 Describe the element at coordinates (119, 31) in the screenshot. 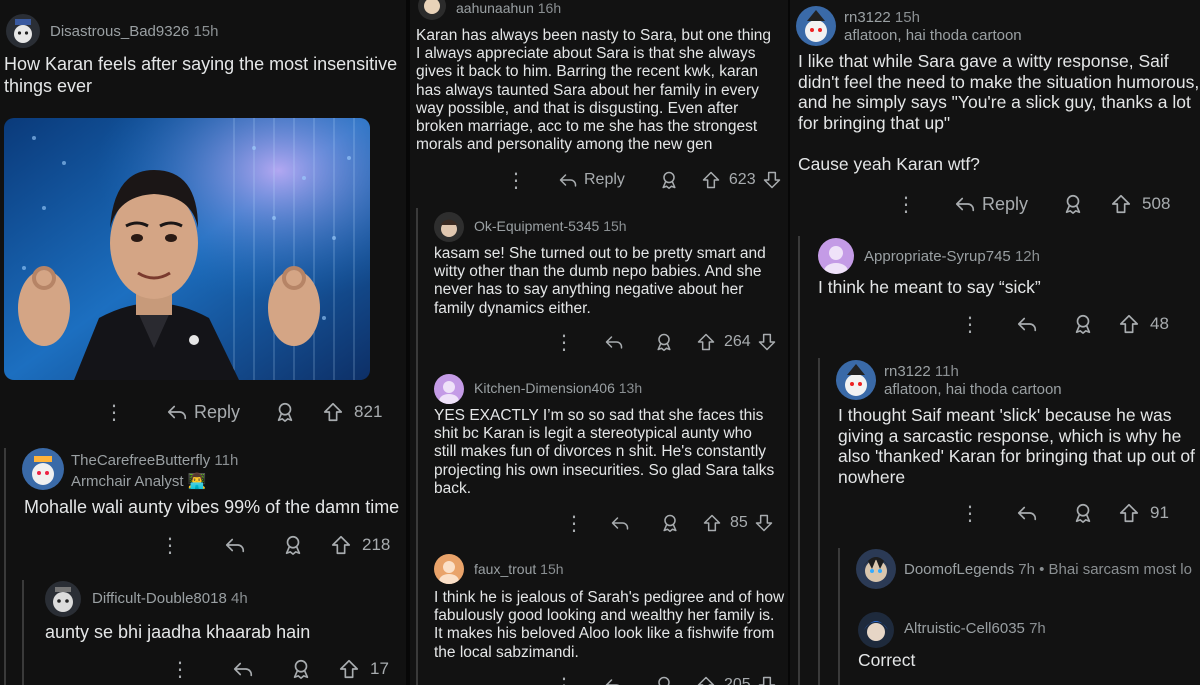

I see `username: Disastrous_Bad9326` at that location.